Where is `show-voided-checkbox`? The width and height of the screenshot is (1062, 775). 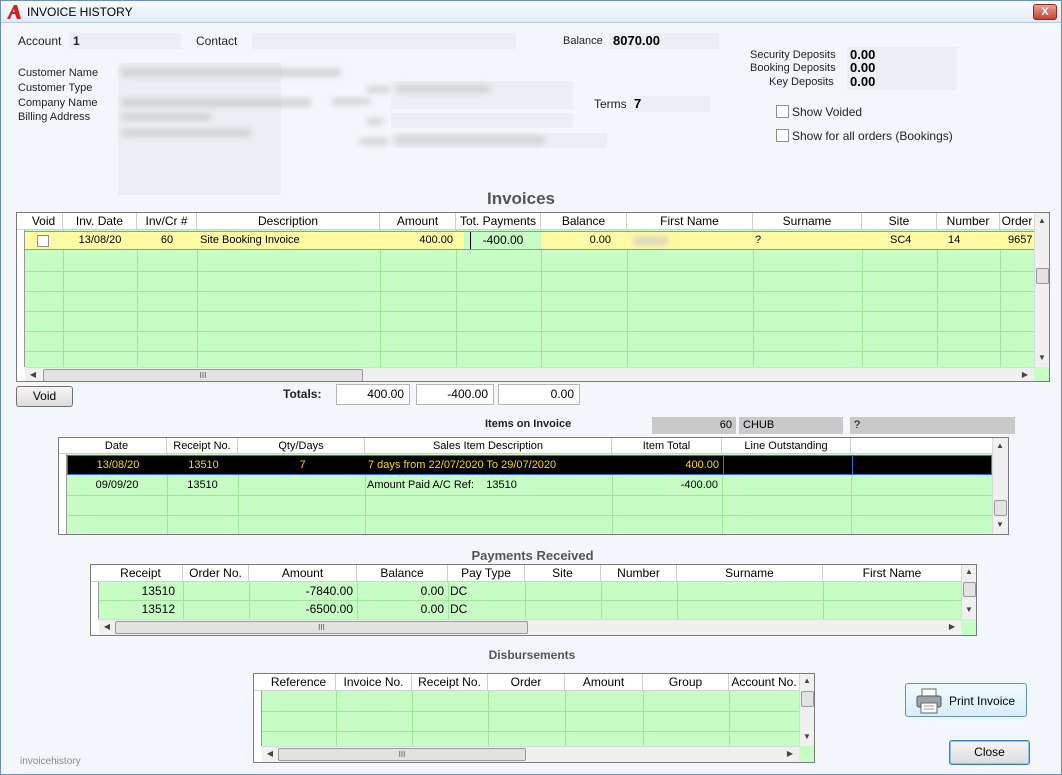 show-voided-checkbox is located at coordinates (782, 111).